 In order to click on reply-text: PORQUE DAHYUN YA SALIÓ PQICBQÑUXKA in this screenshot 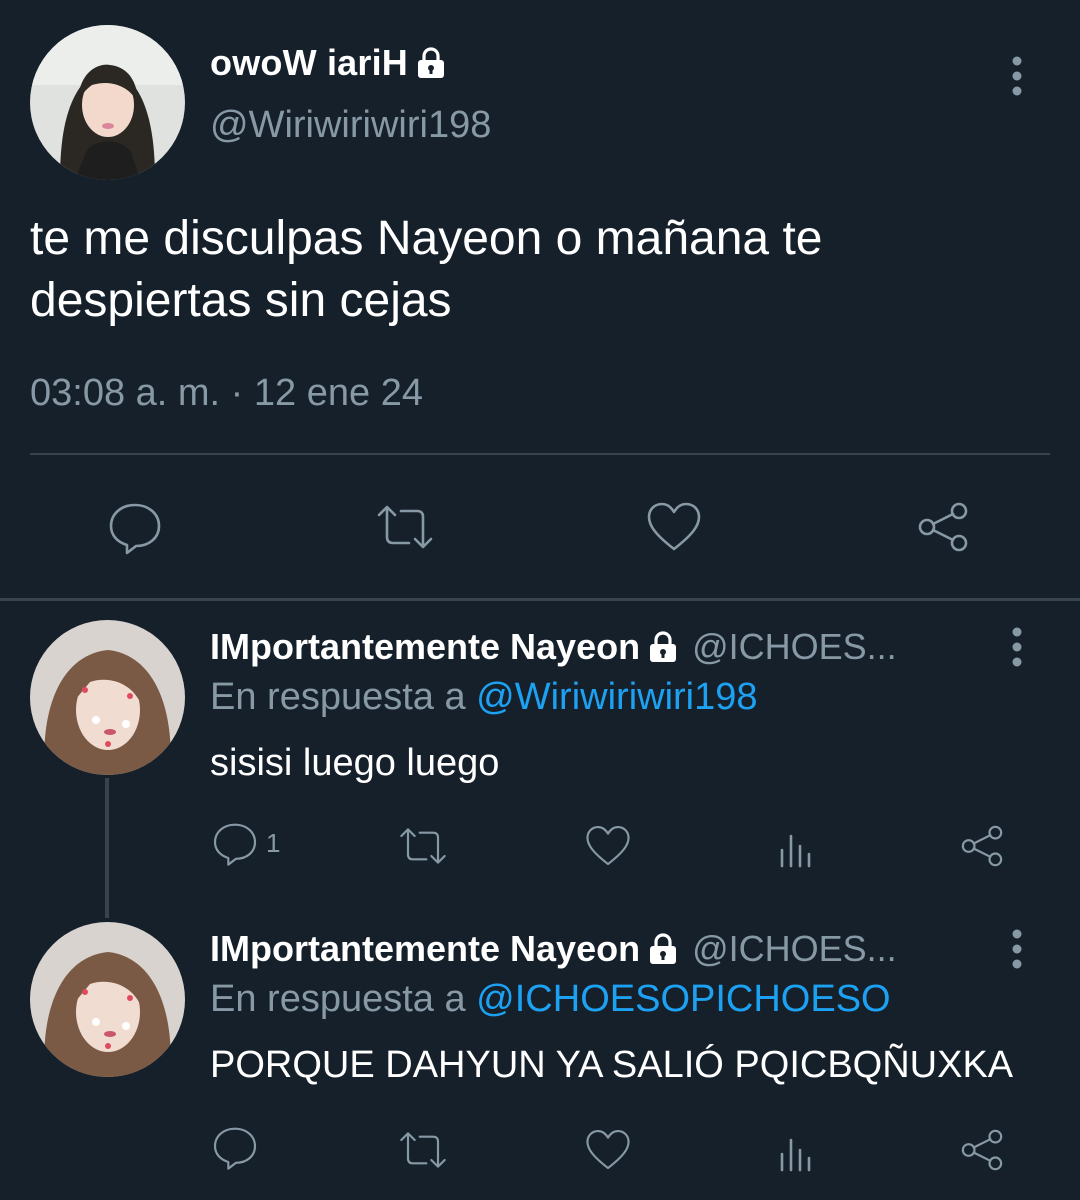, I will do `click(612, 1065)`.